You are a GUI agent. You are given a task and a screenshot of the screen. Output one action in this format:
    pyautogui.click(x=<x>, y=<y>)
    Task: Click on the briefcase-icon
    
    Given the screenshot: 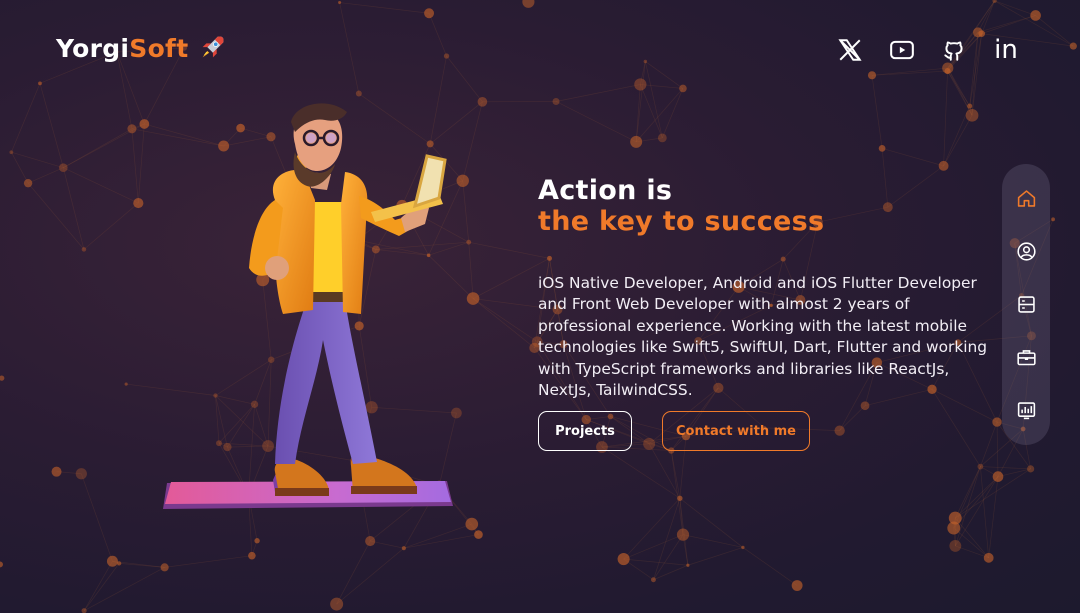 What is the action you would take?
    pyautogui.click(x=1026, y=358)
    